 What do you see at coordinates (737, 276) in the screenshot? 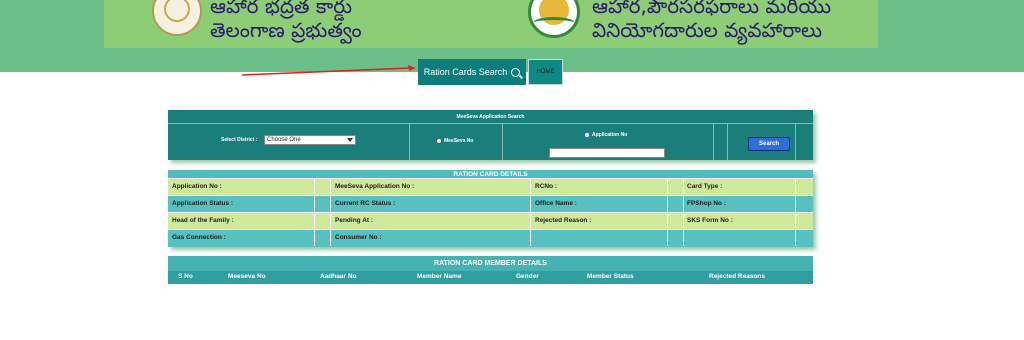
I see `column-header: Rejected Reasons` at bounding box center [737, 276].